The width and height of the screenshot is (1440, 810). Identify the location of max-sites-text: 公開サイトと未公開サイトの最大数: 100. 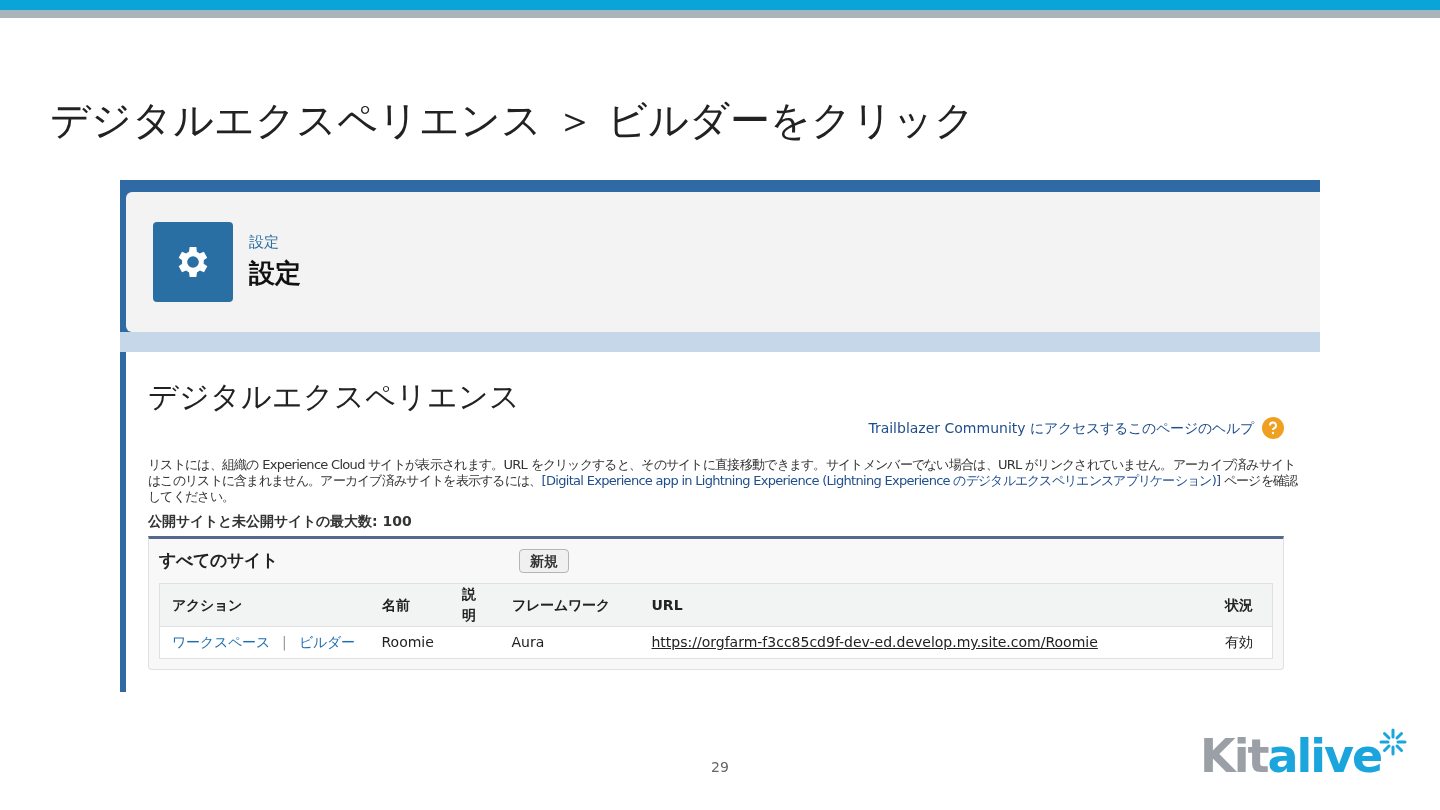
(280, 521).